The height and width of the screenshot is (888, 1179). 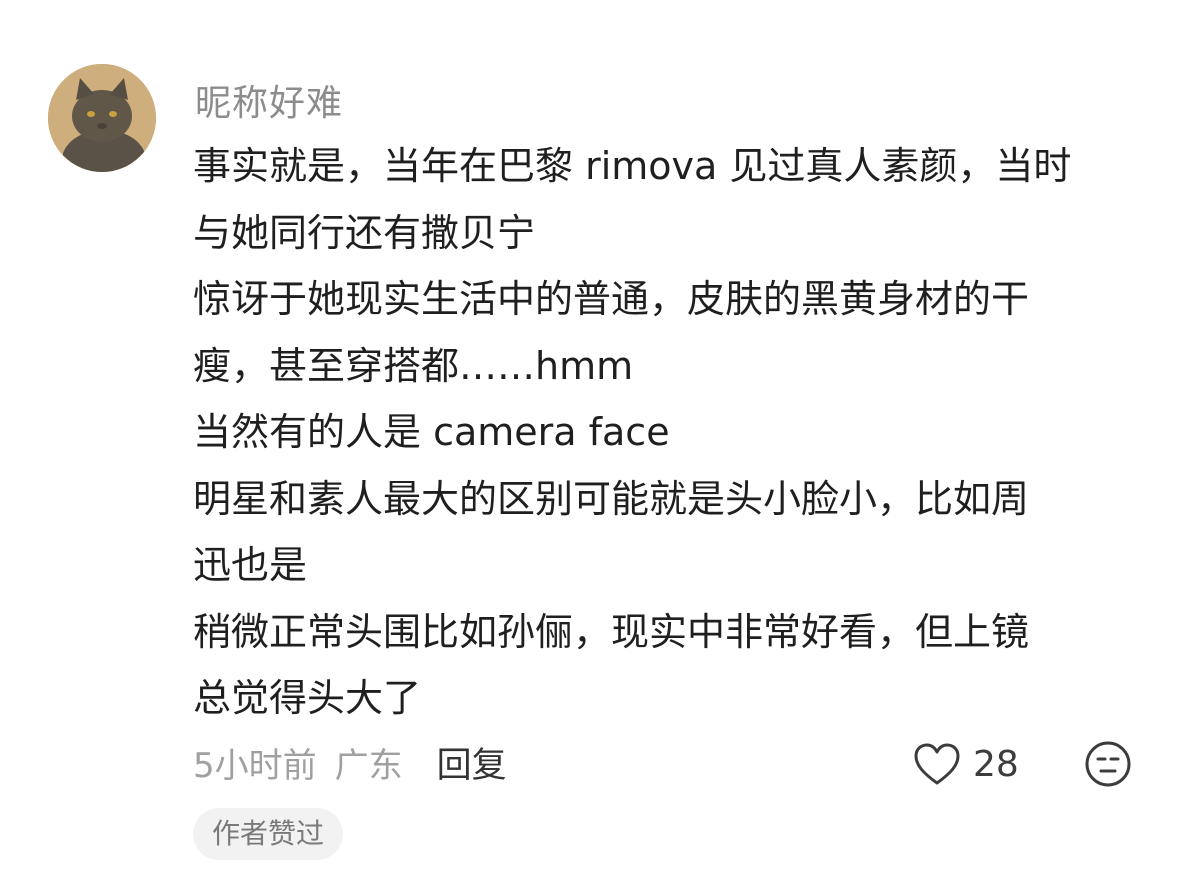 I want to click on heart-outline-icon, so click(x=937, y=764).